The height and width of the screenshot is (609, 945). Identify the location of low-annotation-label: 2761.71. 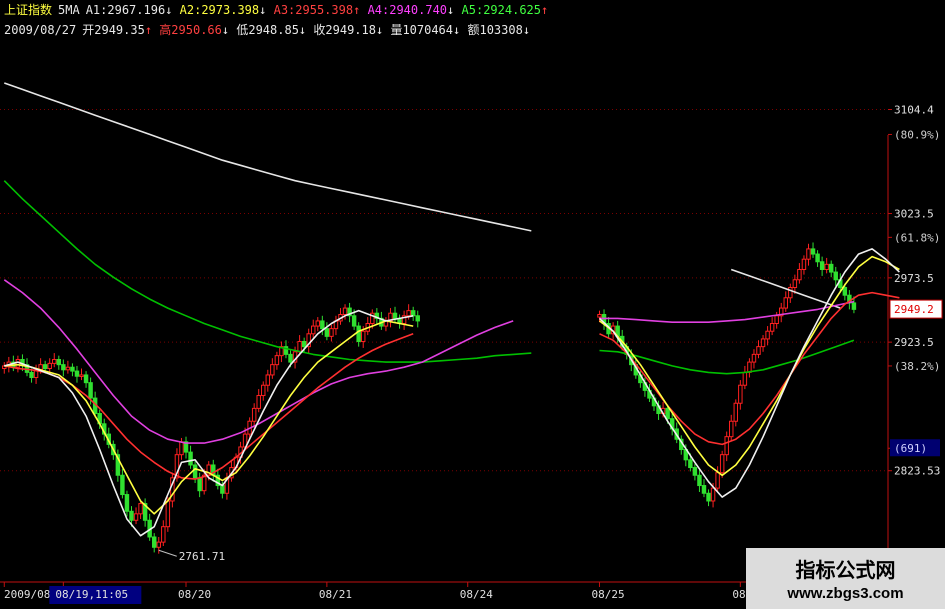
(202, 556).